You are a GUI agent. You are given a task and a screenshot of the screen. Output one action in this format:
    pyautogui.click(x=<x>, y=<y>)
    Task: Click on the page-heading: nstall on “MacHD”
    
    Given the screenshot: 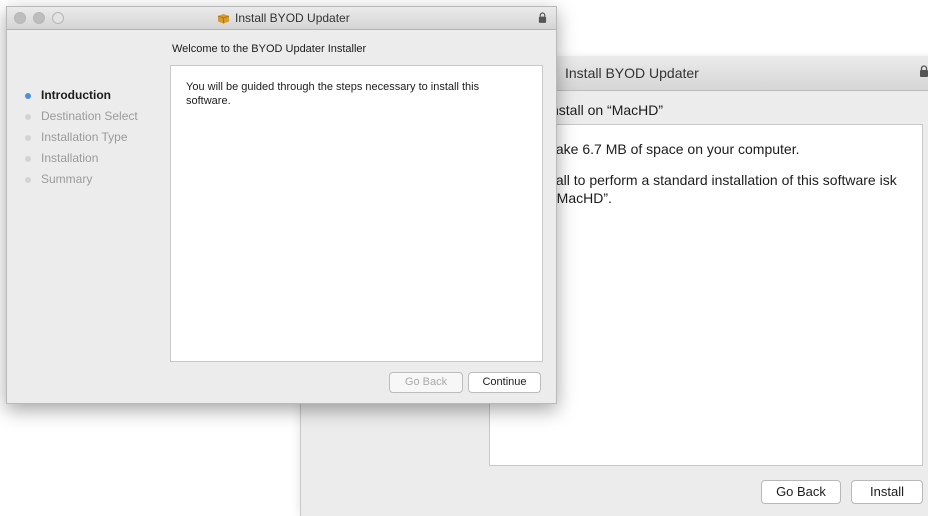 What is the action you would take?
    pyautogui.click(x=607, y=110)
    